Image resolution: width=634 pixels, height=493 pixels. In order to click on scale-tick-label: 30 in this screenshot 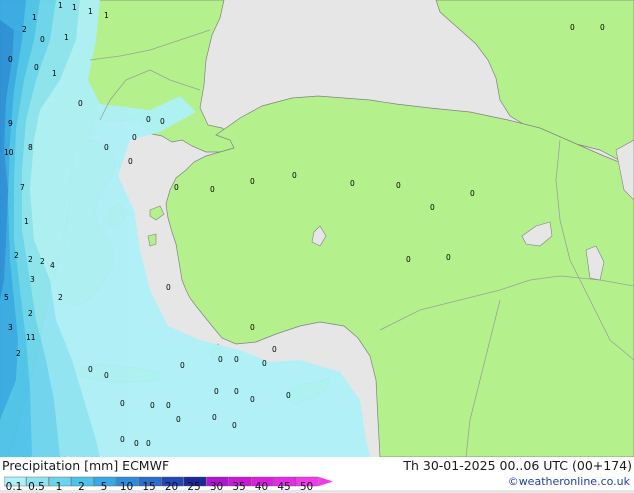, I will do `click(216, 487)`.